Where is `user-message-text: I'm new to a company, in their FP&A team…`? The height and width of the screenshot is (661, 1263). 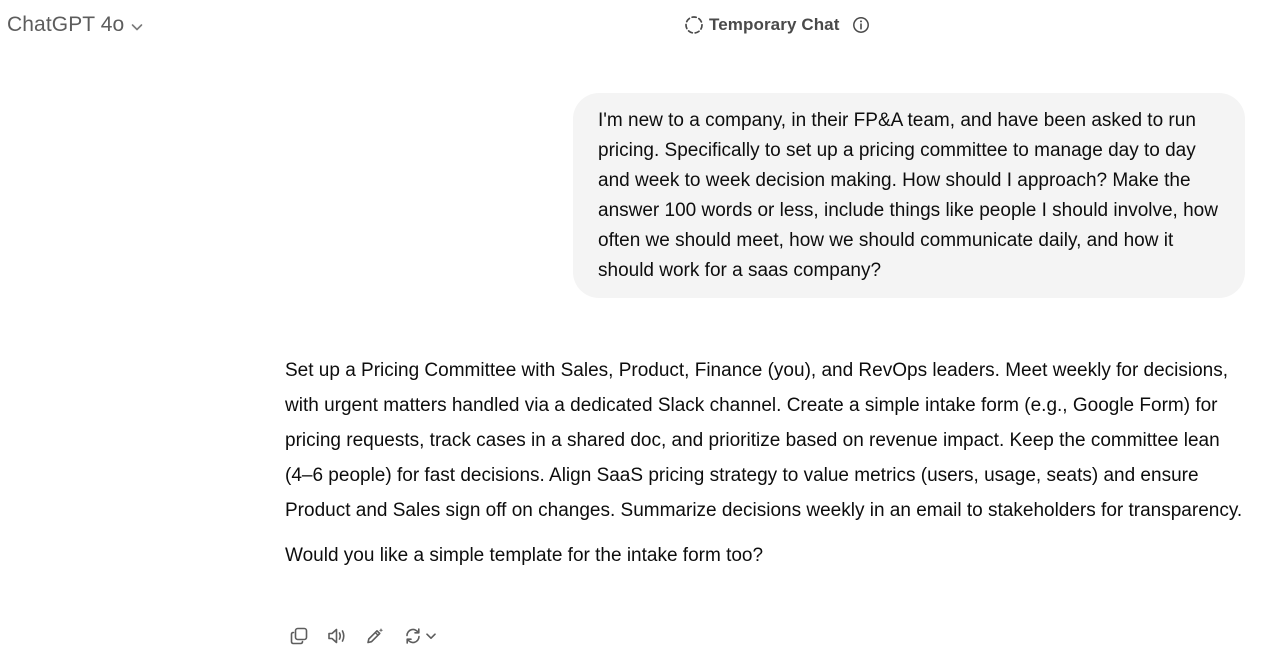 user-message-text: I'm new to a company, in their FP&A team… is located at coordinates (908, 195).